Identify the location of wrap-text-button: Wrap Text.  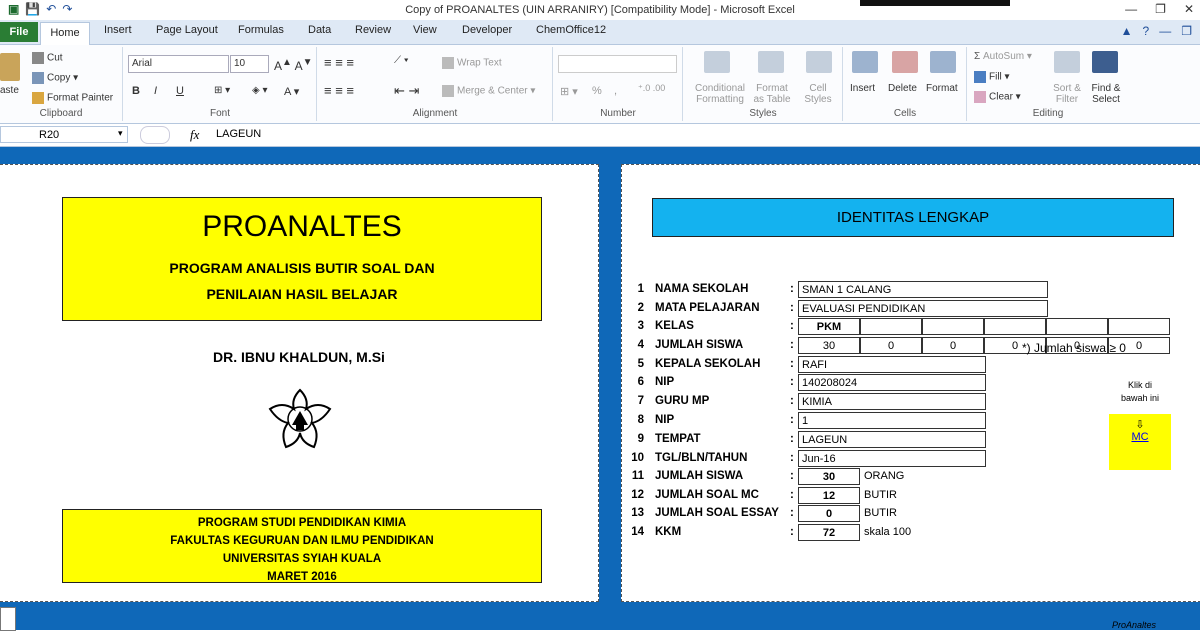
(472, 63).